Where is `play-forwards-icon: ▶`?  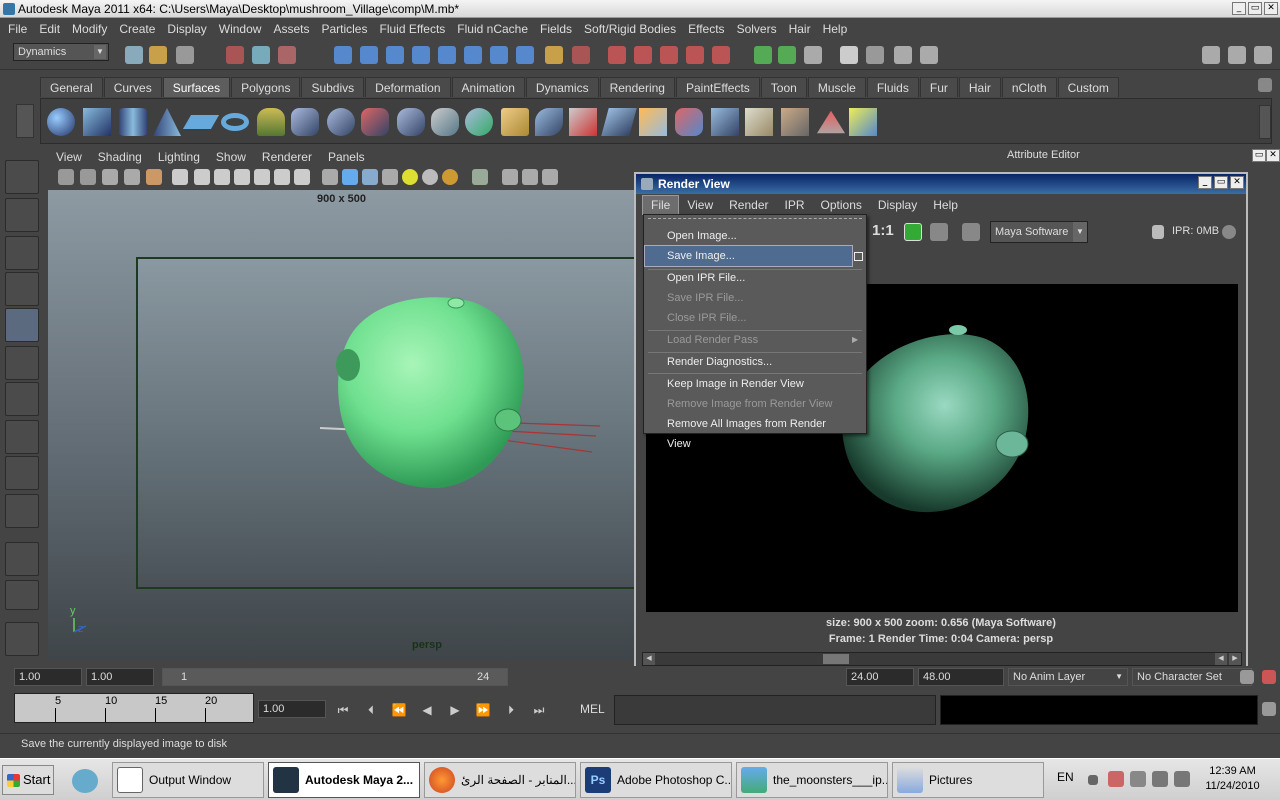 play-forwards-icon: ▶ is located at coordinates (455, 710).